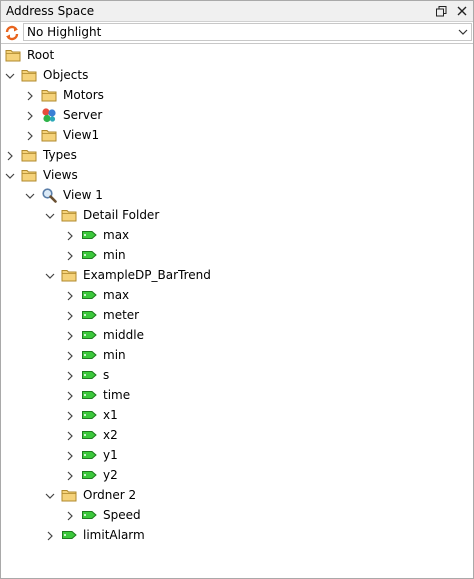  Describe the element at coordinates (83, 95) in the screenshot. I see `tree-node-label: Motors` at that location.